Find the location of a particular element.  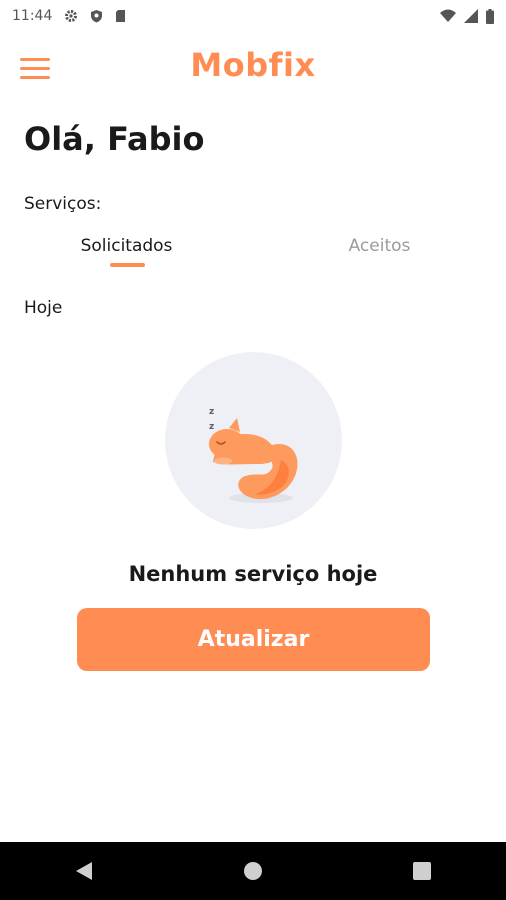

wifi-icon is located at coordinates (448, 16).